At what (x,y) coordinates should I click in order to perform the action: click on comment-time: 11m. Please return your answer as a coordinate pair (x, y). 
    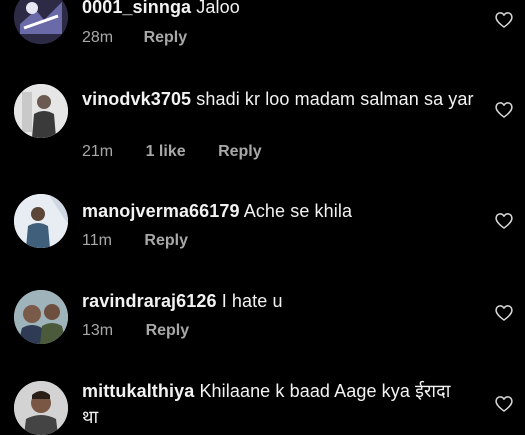
    Looking at the image, I should click on (97, 240).